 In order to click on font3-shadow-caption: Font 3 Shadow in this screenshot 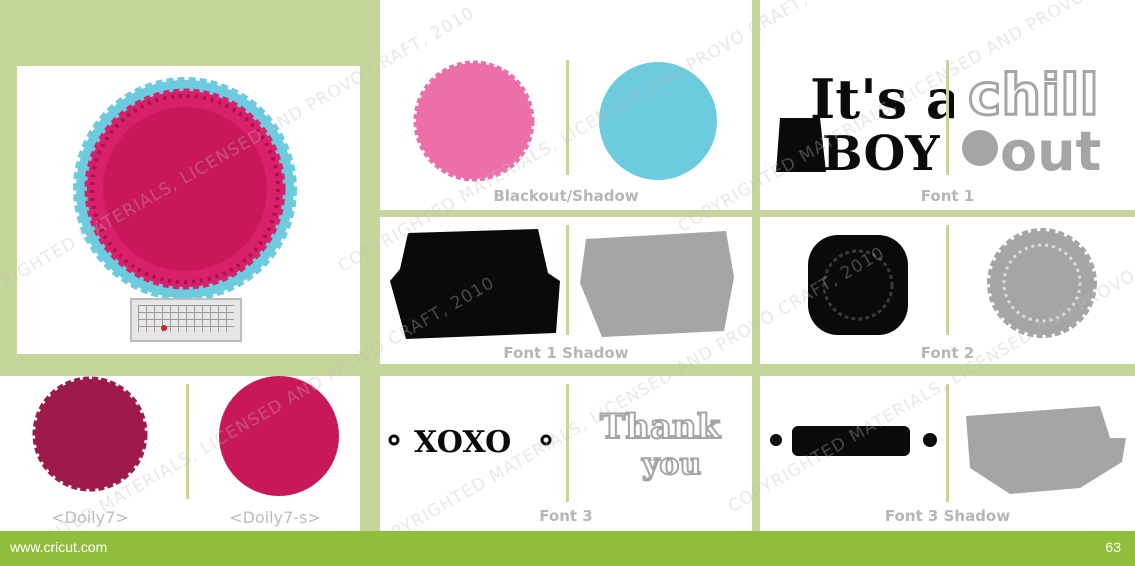, I will do `click(947, 516)`.